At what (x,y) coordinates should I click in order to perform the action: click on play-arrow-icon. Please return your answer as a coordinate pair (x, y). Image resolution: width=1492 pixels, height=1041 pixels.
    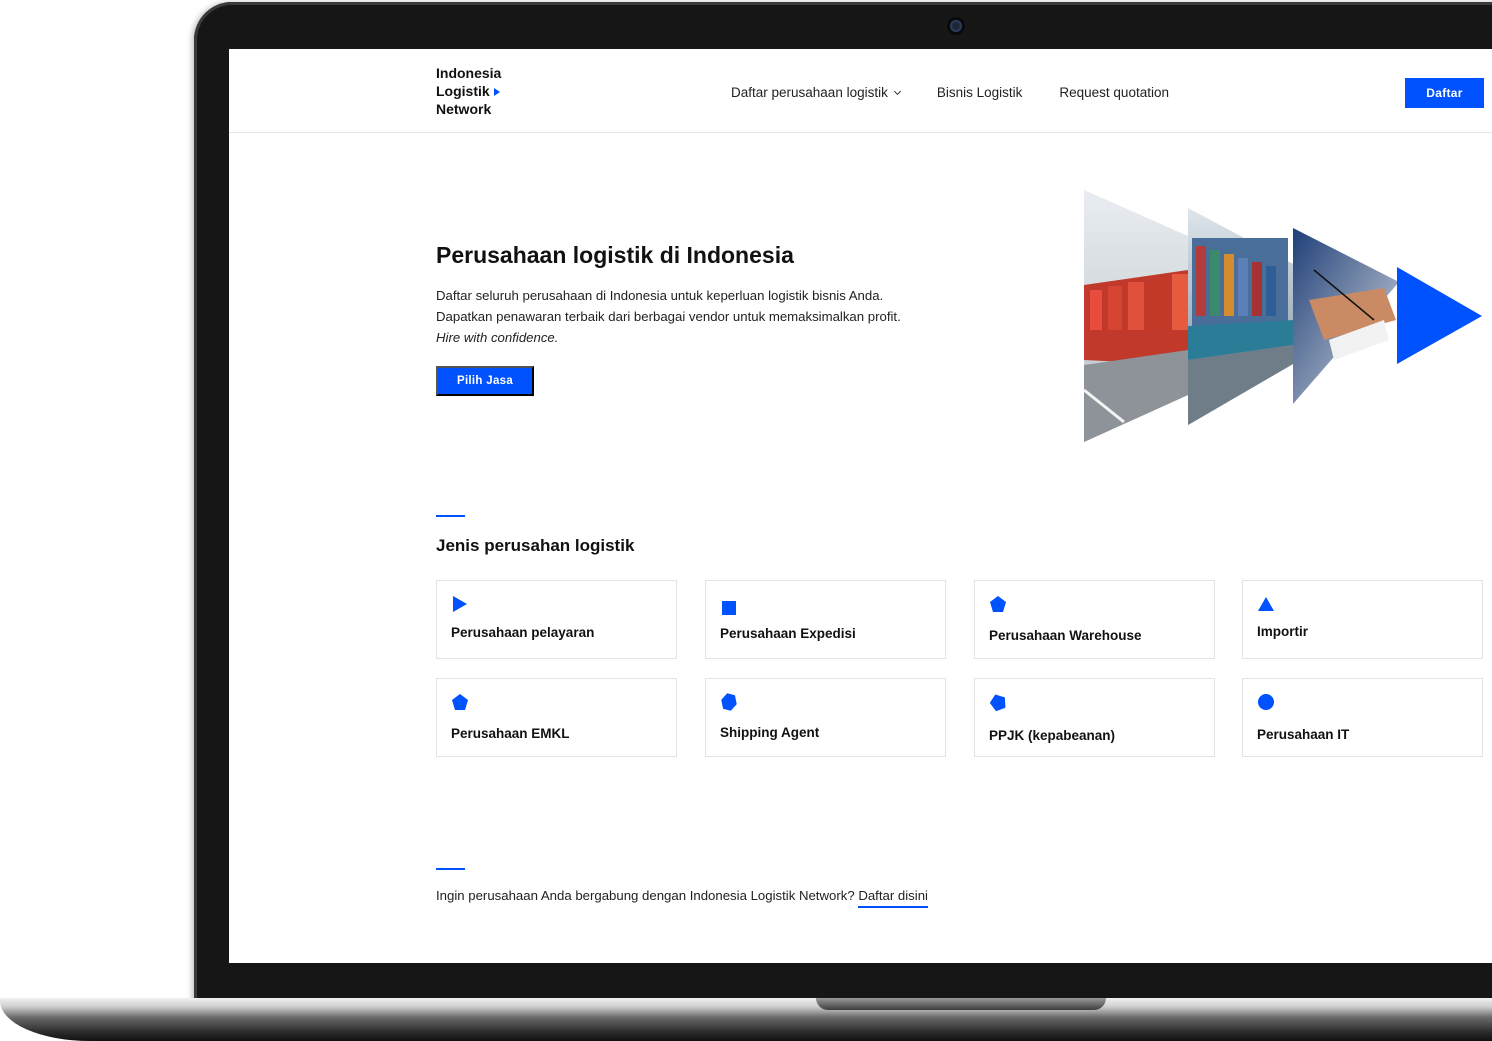
    Looking at the image, I should click on (1439, 315).